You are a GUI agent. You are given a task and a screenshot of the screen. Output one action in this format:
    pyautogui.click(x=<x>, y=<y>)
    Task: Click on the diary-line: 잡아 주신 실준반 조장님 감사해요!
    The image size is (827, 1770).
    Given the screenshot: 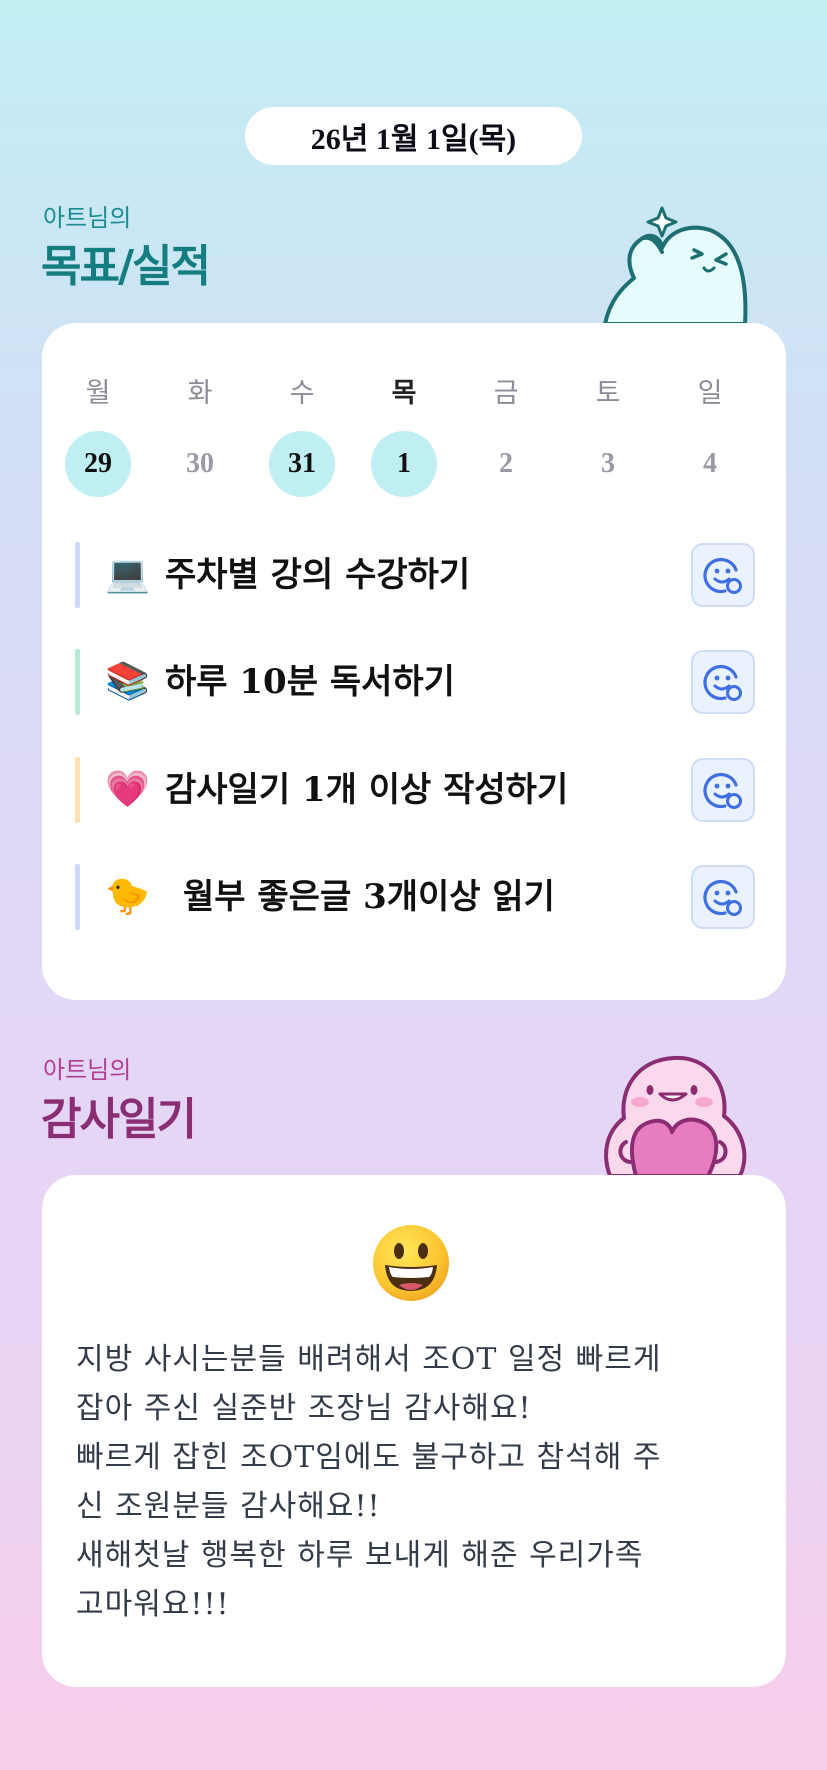 What is the action you would take?
    pyautogui.click(x=304, y=1408)
    